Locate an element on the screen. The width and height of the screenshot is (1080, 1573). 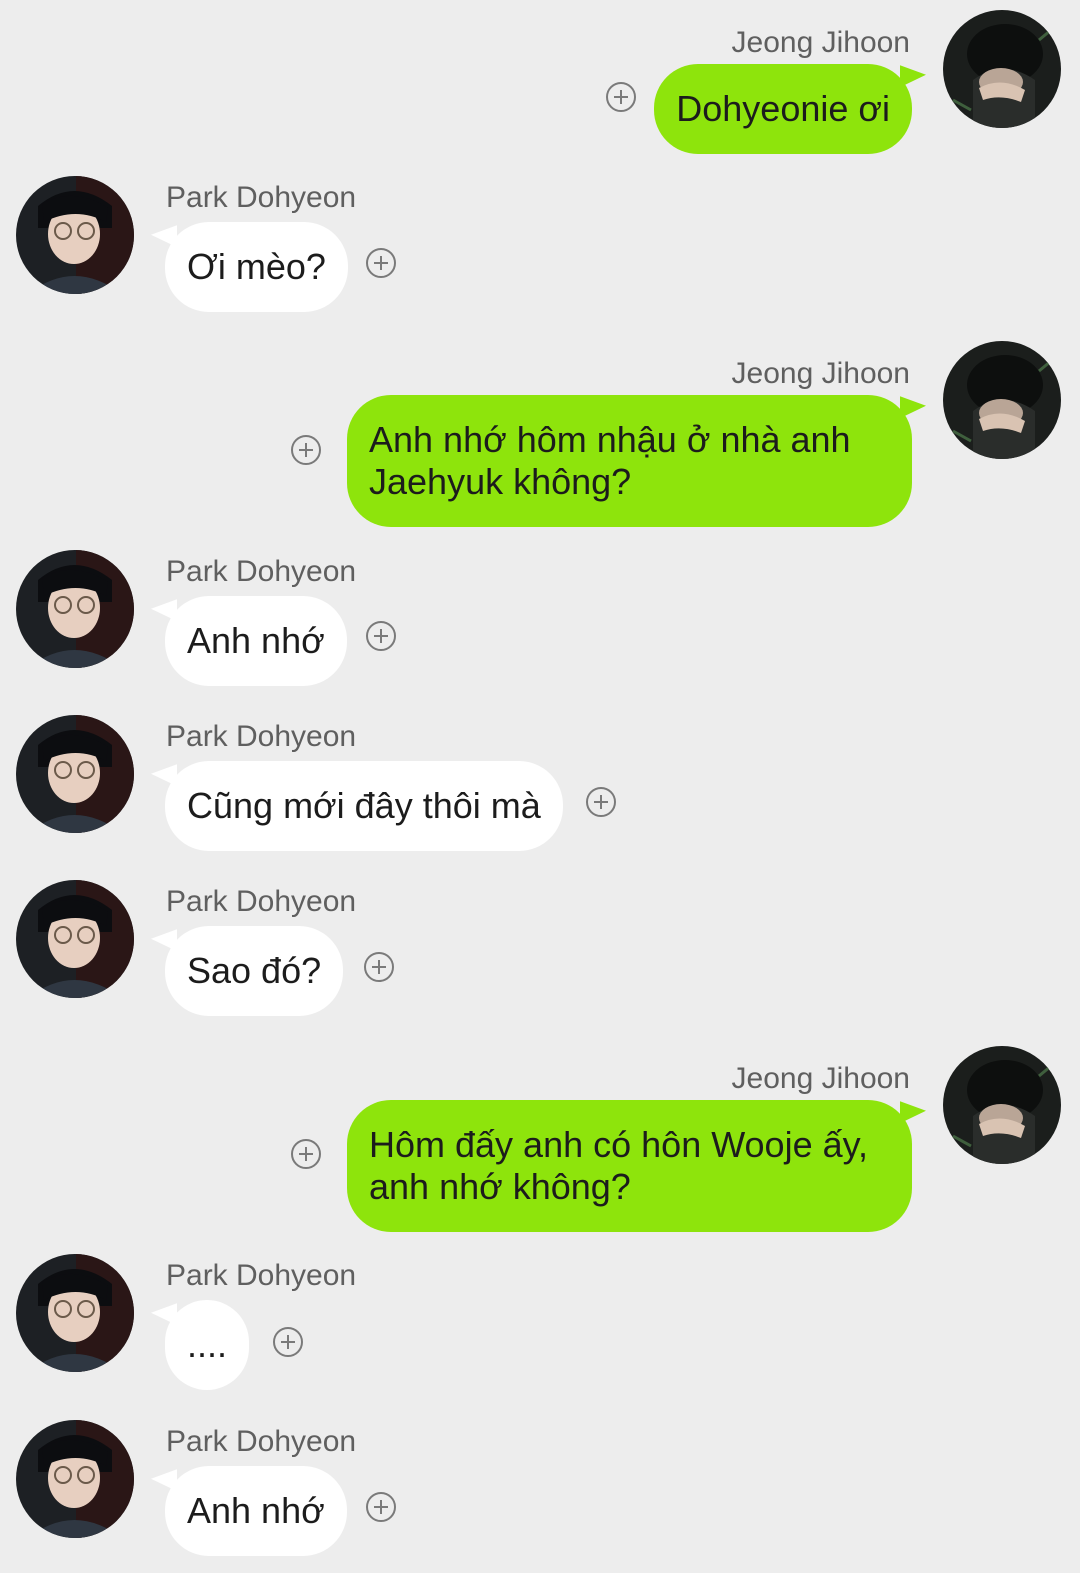
message-text: Sao đó? is located at coordinates (254, 970).